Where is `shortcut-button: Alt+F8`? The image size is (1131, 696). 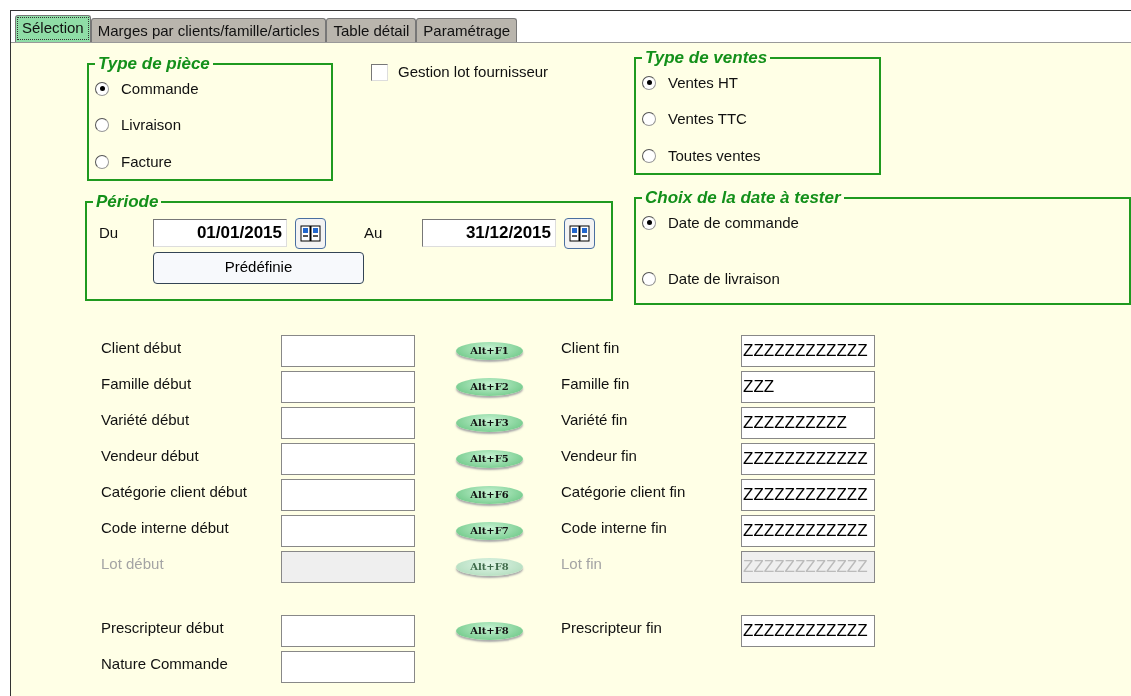 shortcut-button: Alt+F8 is located at coordinates (489, 631).